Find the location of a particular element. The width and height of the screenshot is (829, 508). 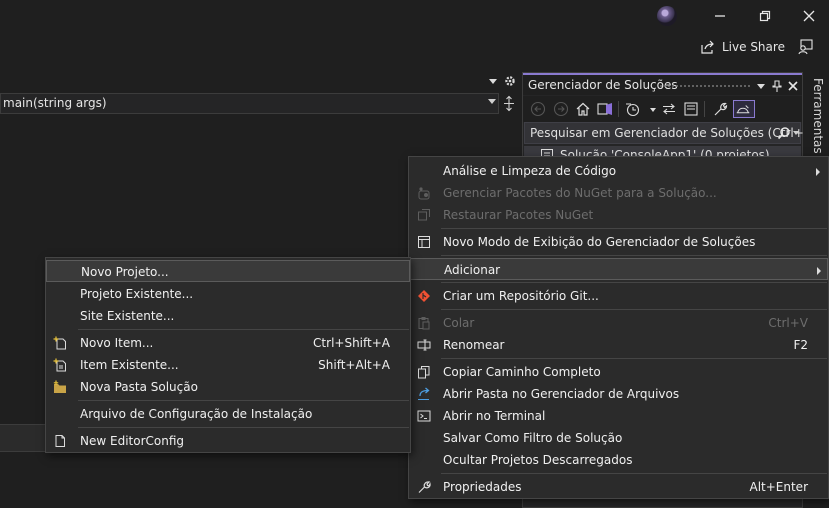

menu-item-label: Nova Pasta Solução is located at coordinates (139, 387).